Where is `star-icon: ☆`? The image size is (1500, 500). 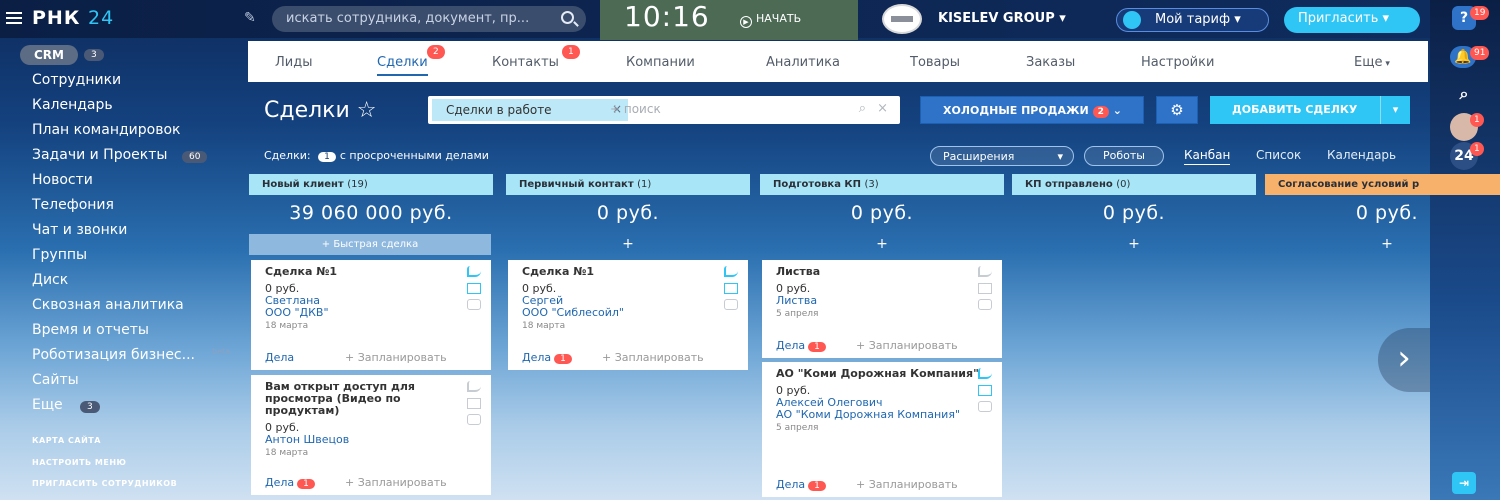 star-icon: ☆ is located at coordinates (367, 110).